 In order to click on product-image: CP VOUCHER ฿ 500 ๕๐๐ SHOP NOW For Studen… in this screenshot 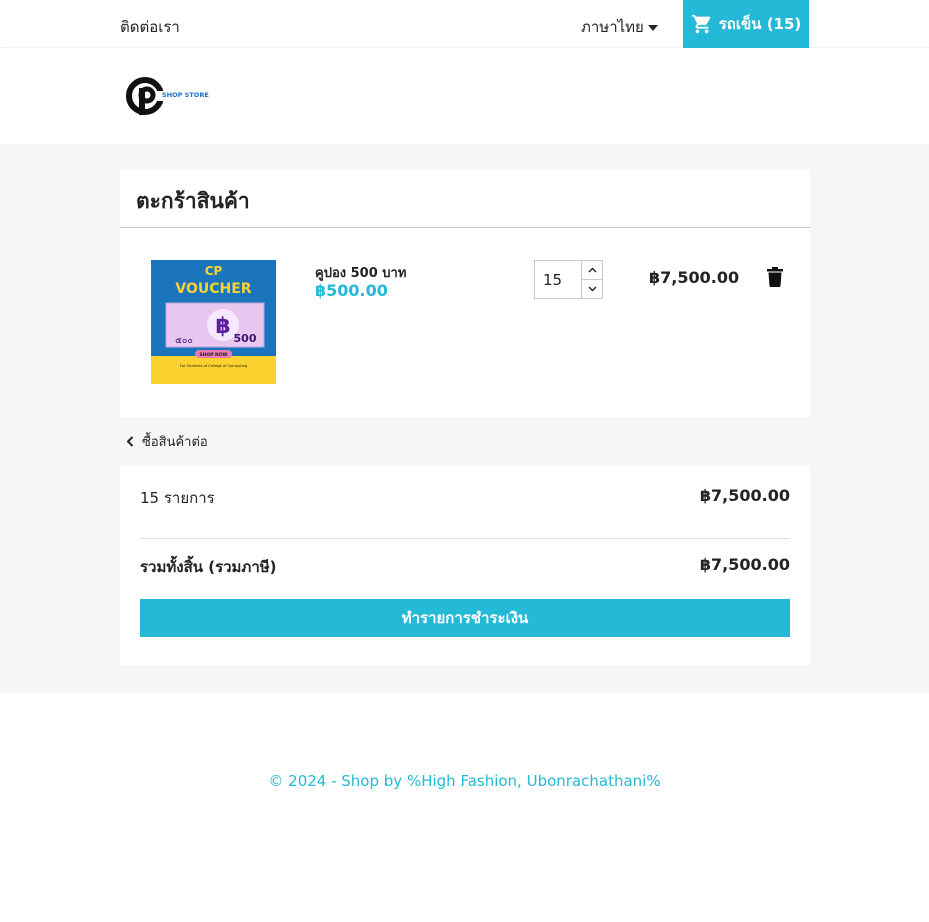, I will do `click(213, 322)`.